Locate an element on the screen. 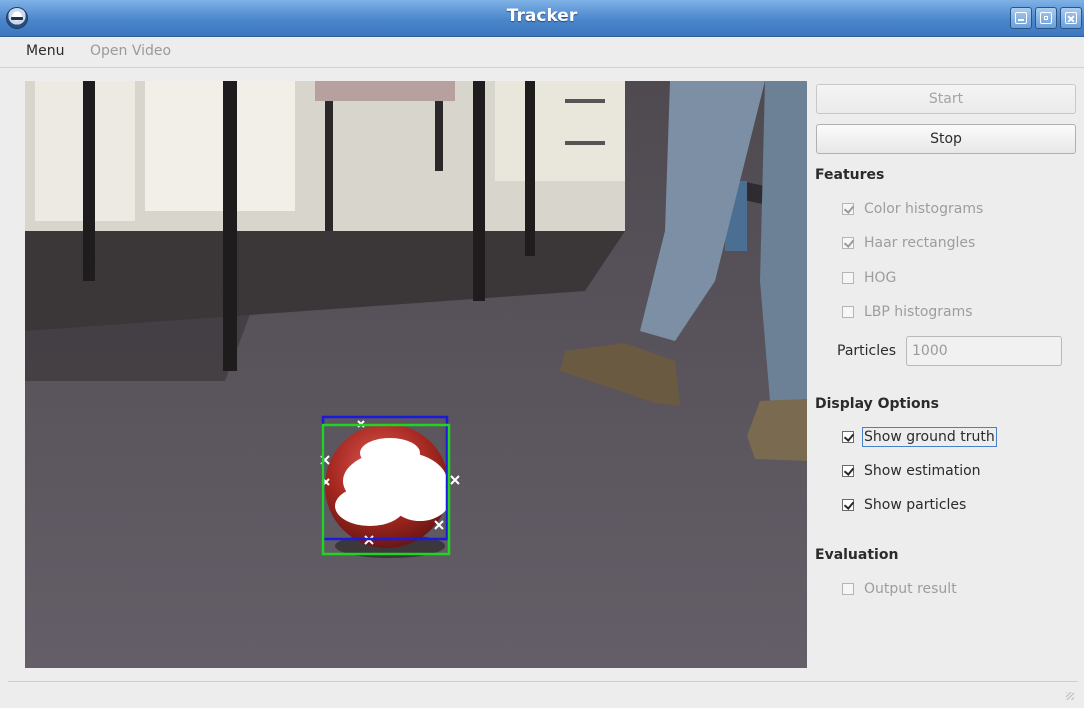  stop-button: Stop is located at coordinates (946, 139).